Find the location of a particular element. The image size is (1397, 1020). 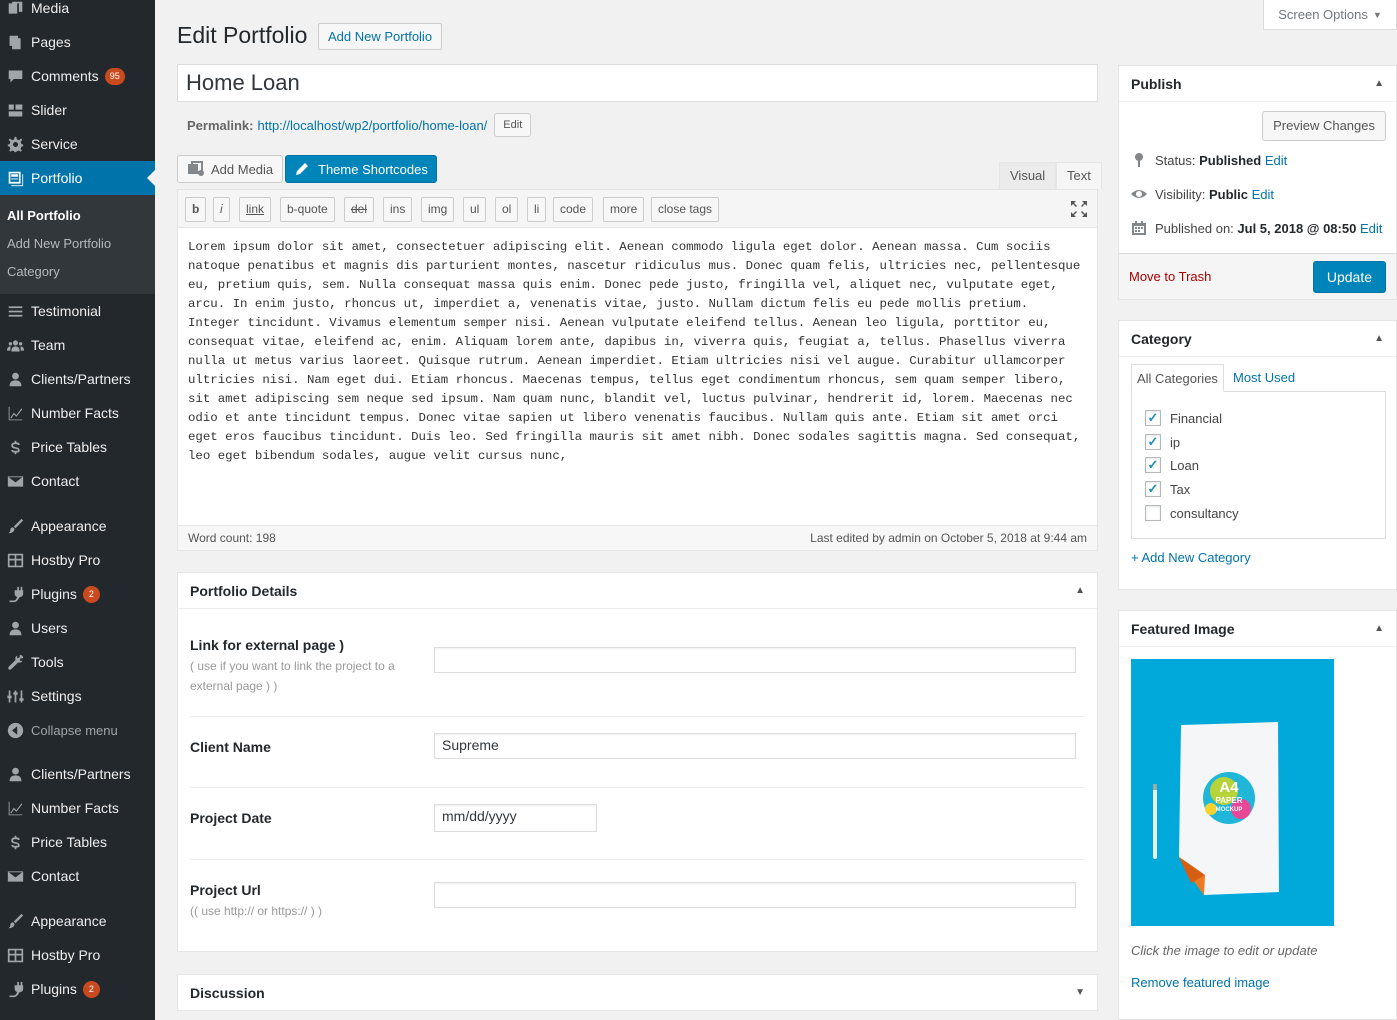

tab-most-used: Most Used is located at coordinates (1264, 378).